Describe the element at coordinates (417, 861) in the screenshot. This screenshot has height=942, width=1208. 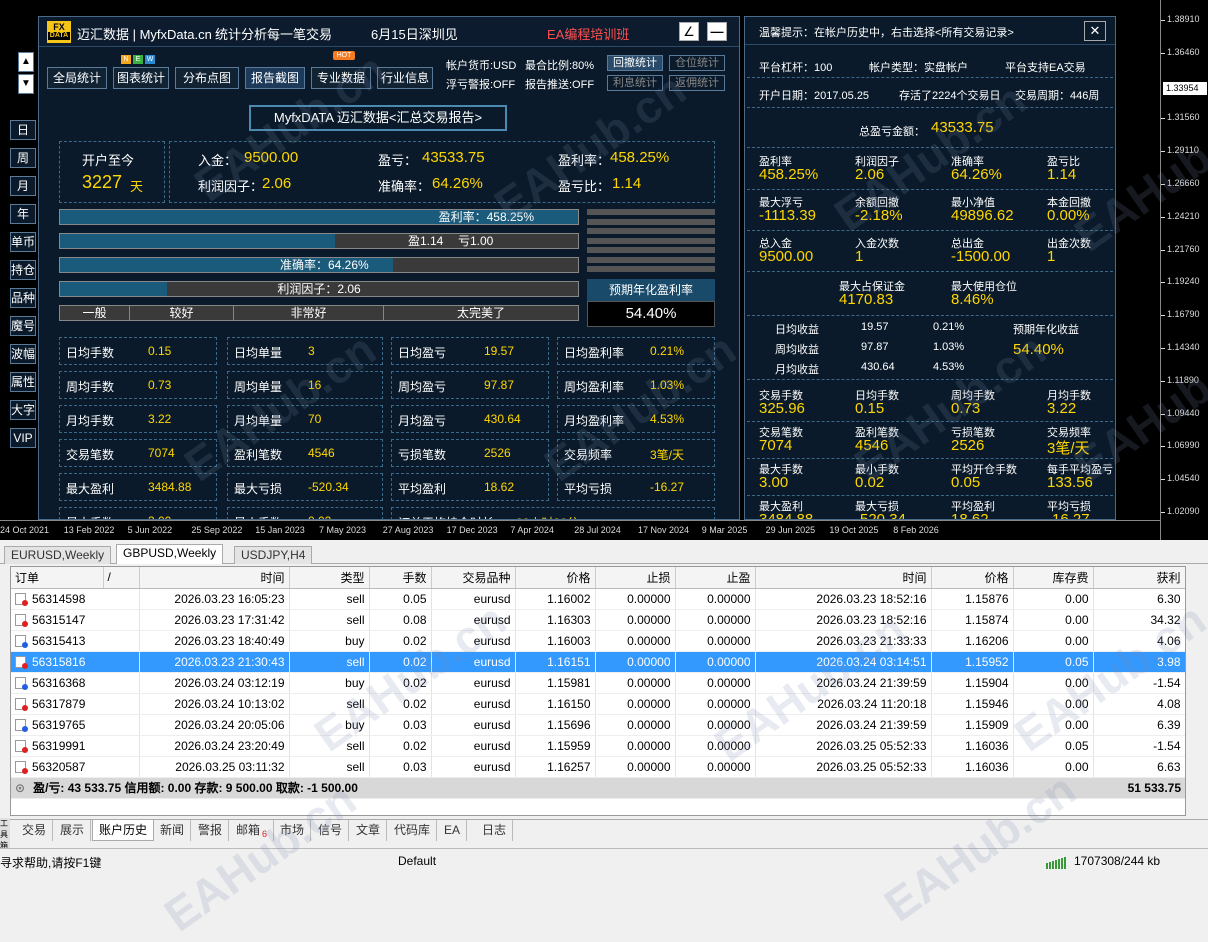
I see `status-profile: Default` at that location.